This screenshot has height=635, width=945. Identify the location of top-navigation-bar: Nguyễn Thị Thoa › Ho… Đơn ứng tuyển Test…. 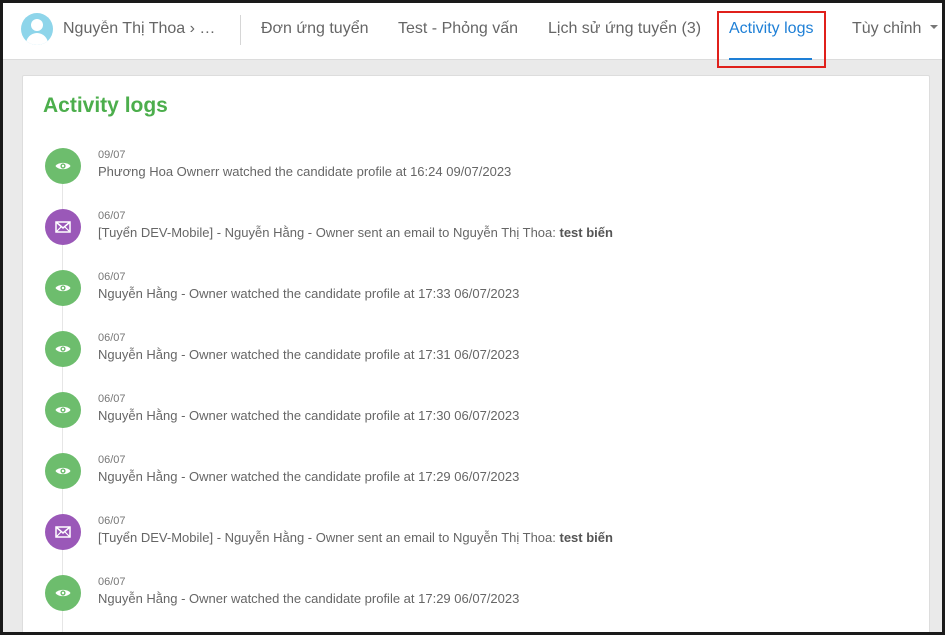
(472, 35).